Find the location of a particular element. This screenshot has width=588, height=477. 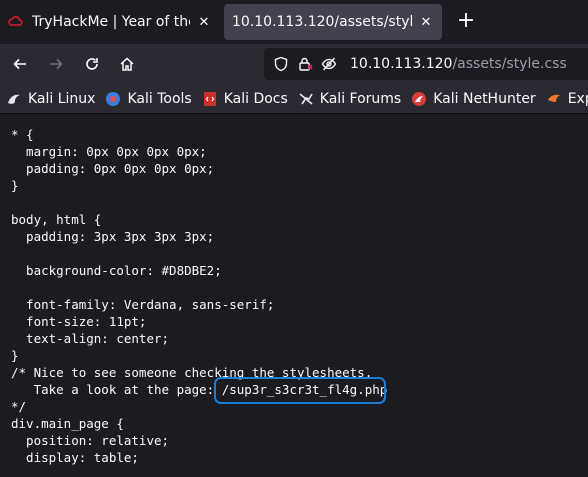

kali-docs-icon is located at coordinates (210, 99).